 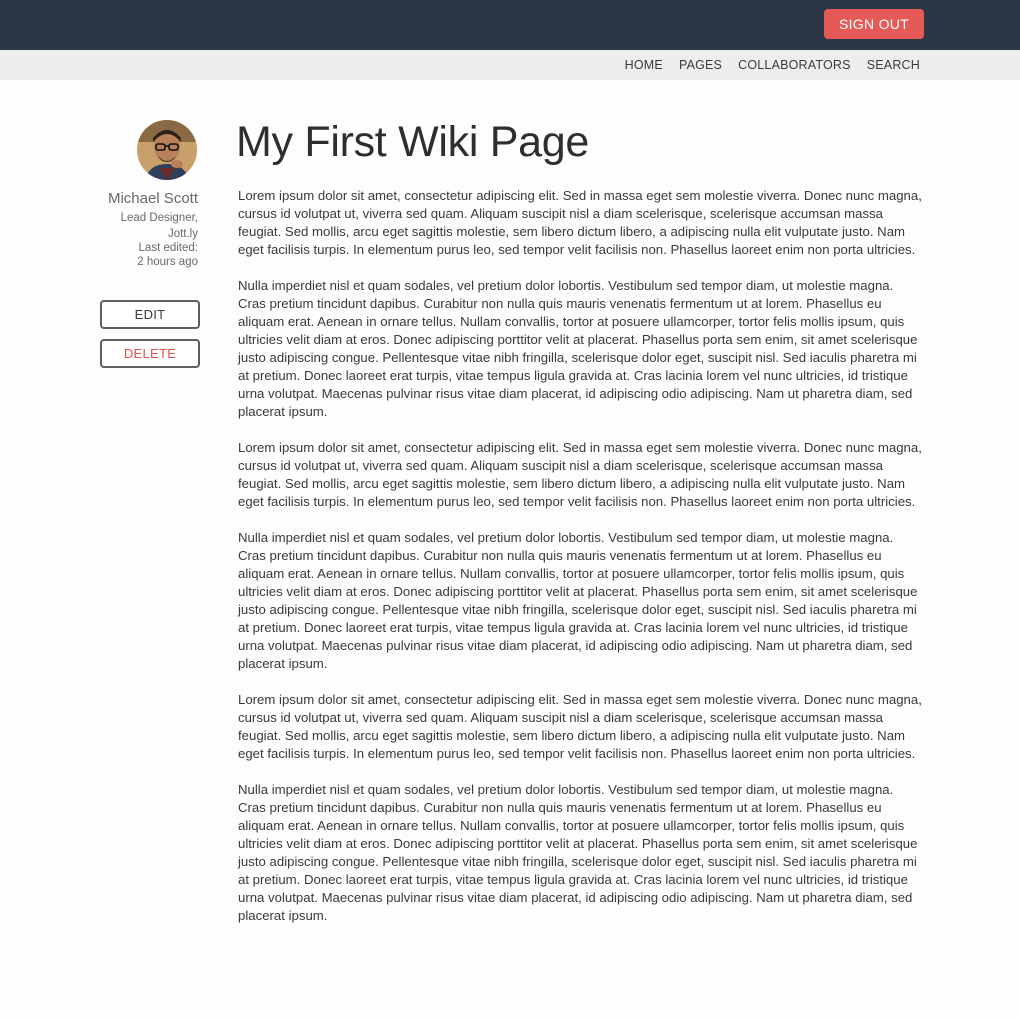 I want to click on main-nav: HOME PAGES COLLABORATORS SEARCH, so click(x=772, y=65).